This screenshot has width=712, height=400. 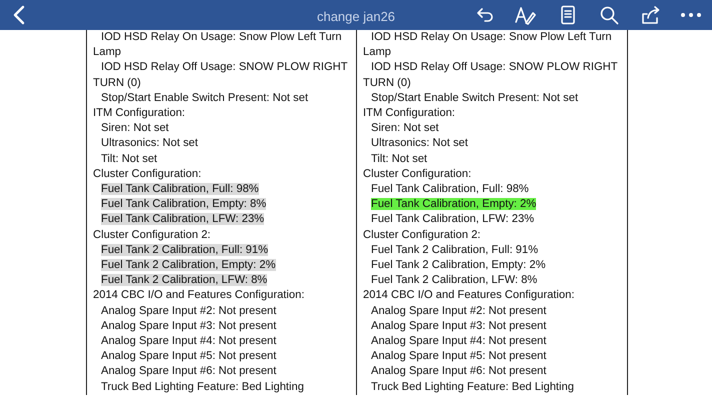 What do you see at coordinates (356, 17) in the screenshot?
I see `document-title: change jan26` at bounding box center [356, 17].